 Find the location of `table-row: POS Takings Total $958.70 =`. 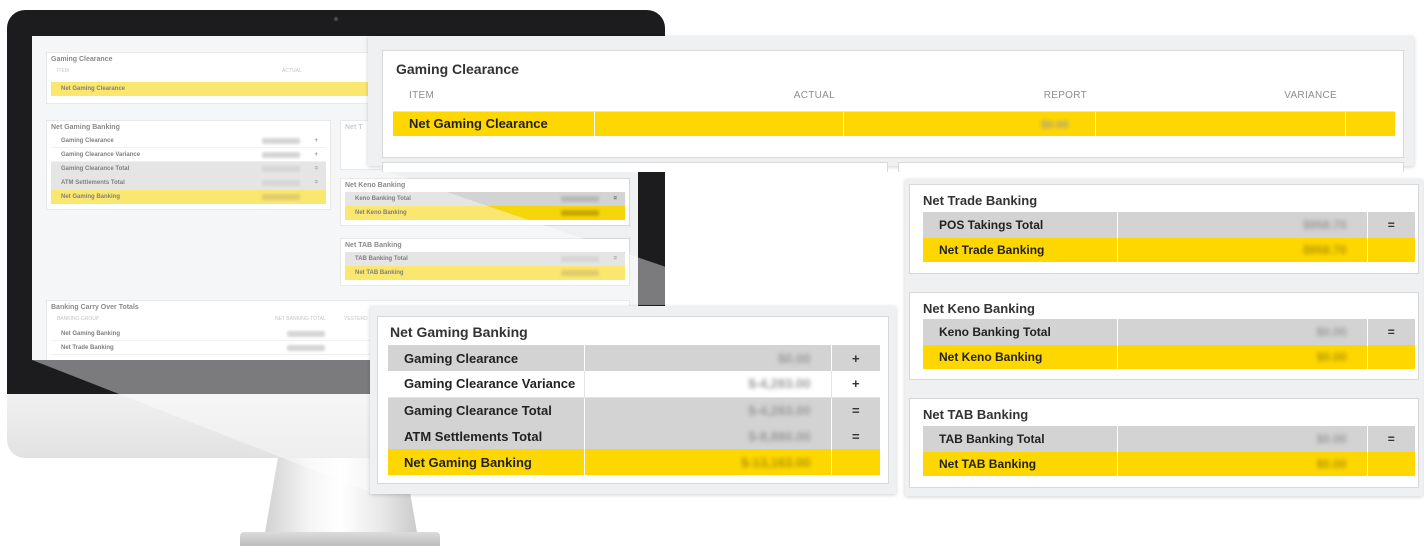

table-row: POS Takings Total $958.70 = is located at coordinates (1169, 225).